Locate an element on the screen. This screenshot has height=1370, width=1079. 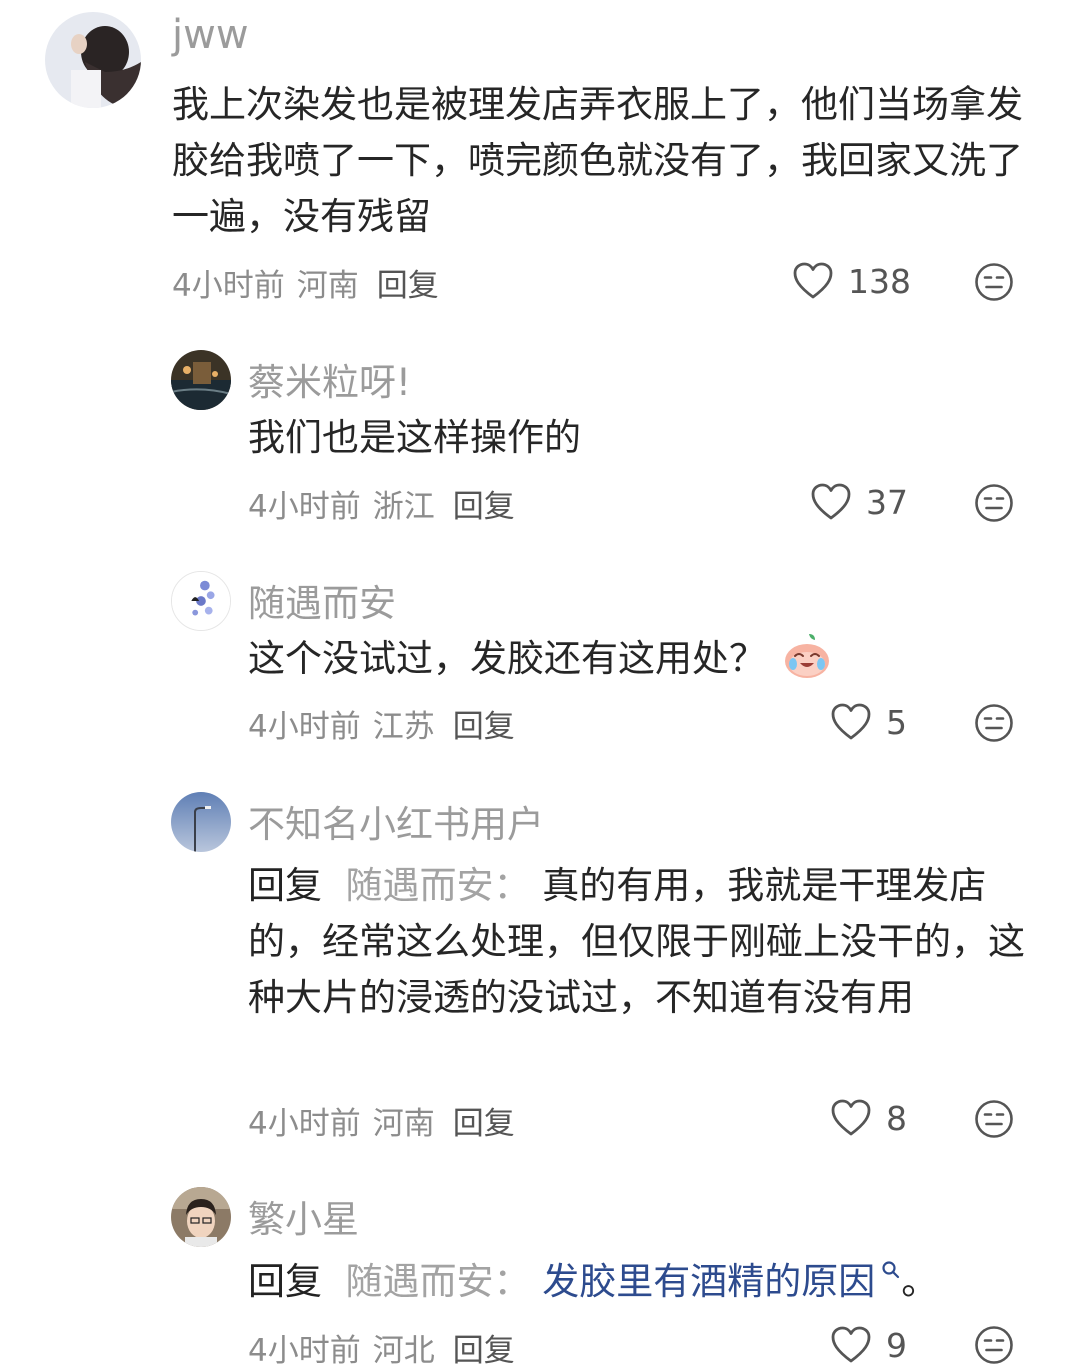
comment-username: 繁小星 is located at coordinates (303, 1216).